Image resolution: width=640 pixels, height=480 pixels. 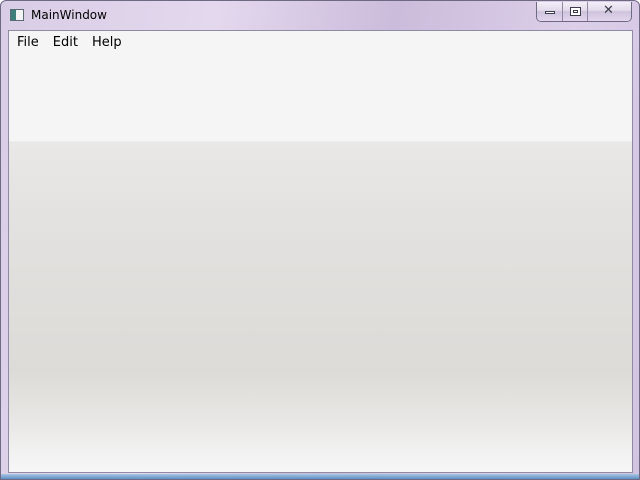 What do you see at coordinates (320, 15) in the screenshot?
I see `title-bar: MainWindow ✕` at bounding box center [320, 15].